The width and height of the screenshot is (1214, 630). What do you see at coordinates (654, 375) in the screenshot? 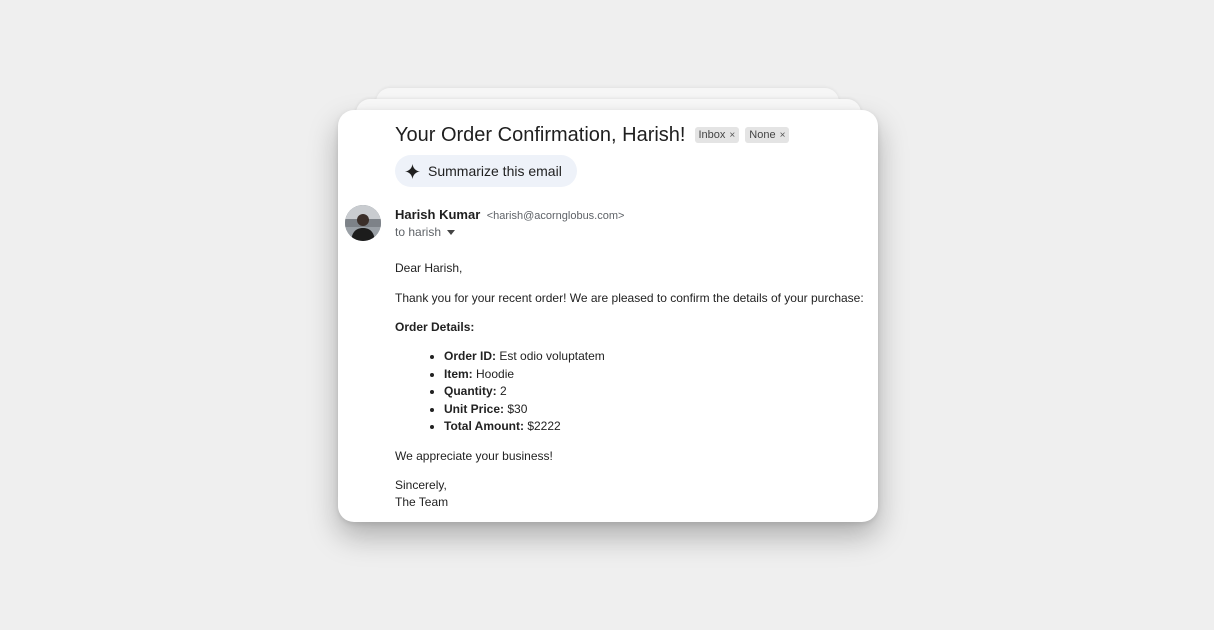
I see `list-item: Item: Hoodie` at bounding box center [654, 375].